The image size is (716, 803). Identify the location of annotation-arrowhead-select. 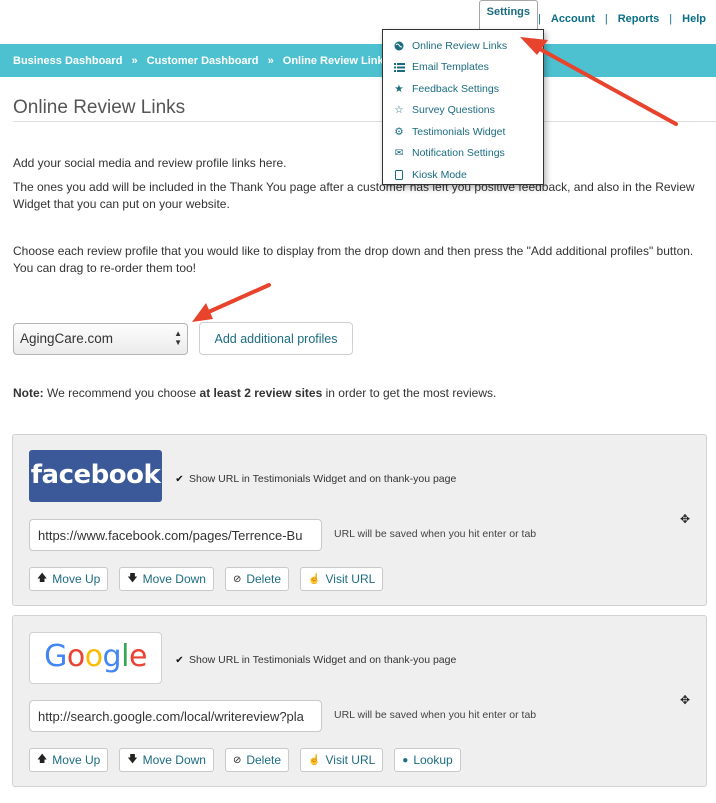
(202, 312).